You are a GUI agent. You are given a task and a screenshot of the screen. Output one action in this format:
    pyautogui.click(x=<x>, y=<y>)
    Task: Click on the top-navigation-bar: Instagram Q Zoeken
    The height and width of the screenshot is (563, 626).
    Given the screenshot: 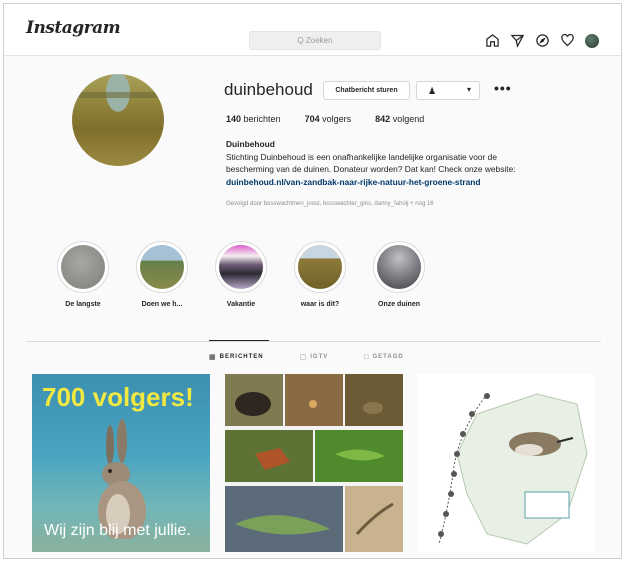 What is the action you would take?
    pyautogui.click(x=312, y=30)
    